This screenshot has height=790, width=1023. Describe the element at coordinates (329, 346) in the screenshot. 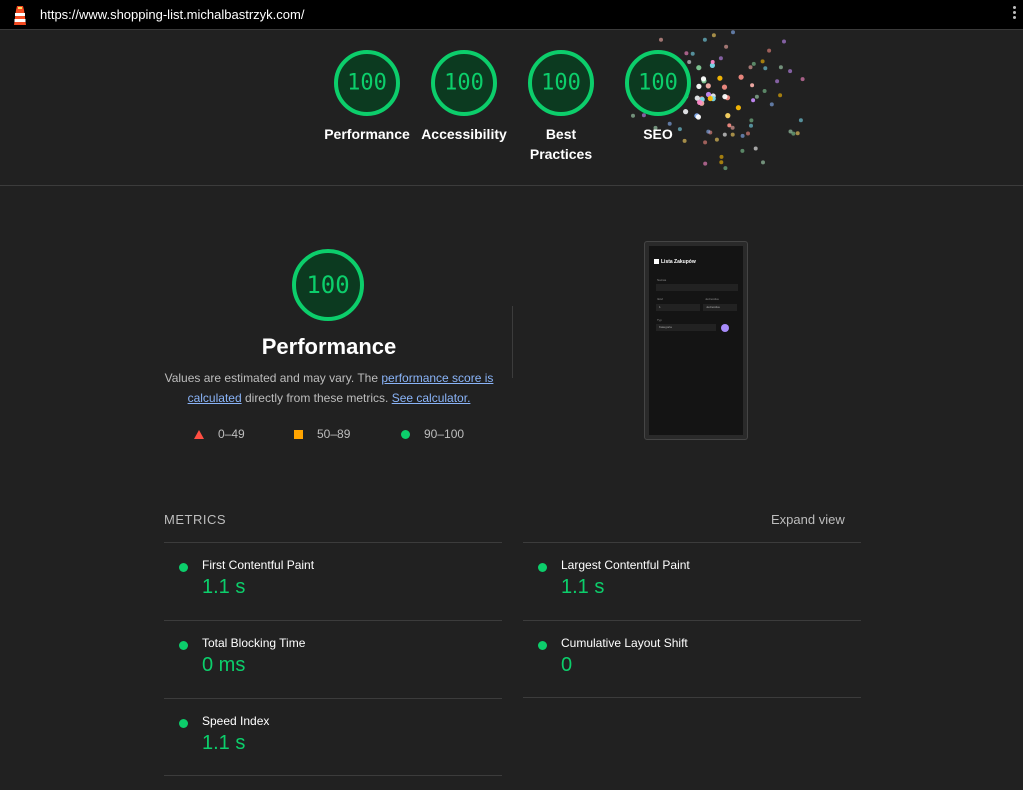

I see `performance-title: Performance` at that location.